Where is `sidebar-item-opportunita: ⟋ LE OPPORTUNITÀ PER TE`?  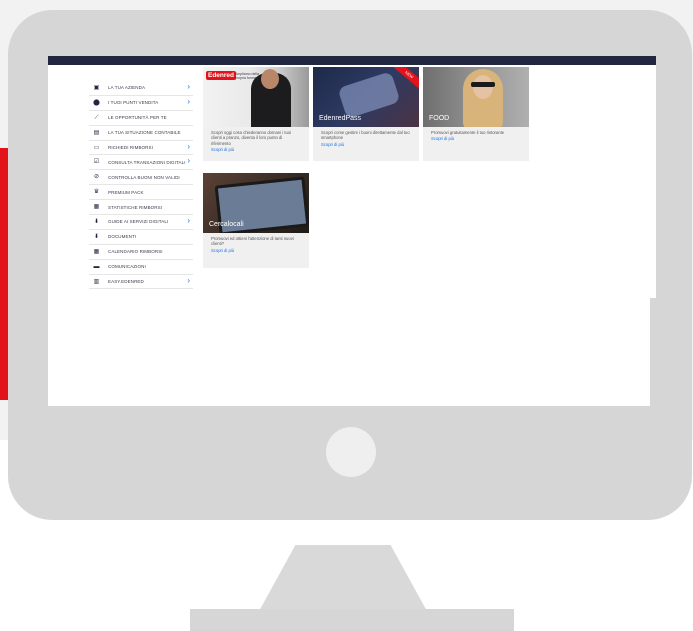 sidebar-item-opportunita: ⟋ LE OPPORTUNITÀ PER TE is located at coordinates (141, 118).